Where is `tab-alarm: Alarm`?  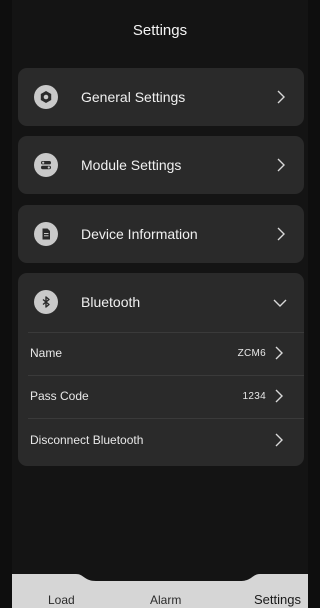 tab-alarm: Alarm is located at coordinates (165, 600).